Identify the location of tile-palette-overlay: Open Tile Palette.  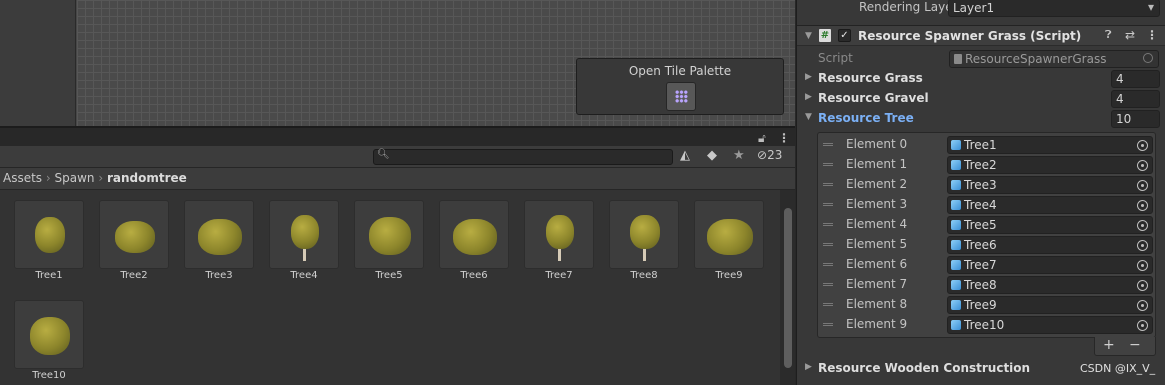
(680, 86).